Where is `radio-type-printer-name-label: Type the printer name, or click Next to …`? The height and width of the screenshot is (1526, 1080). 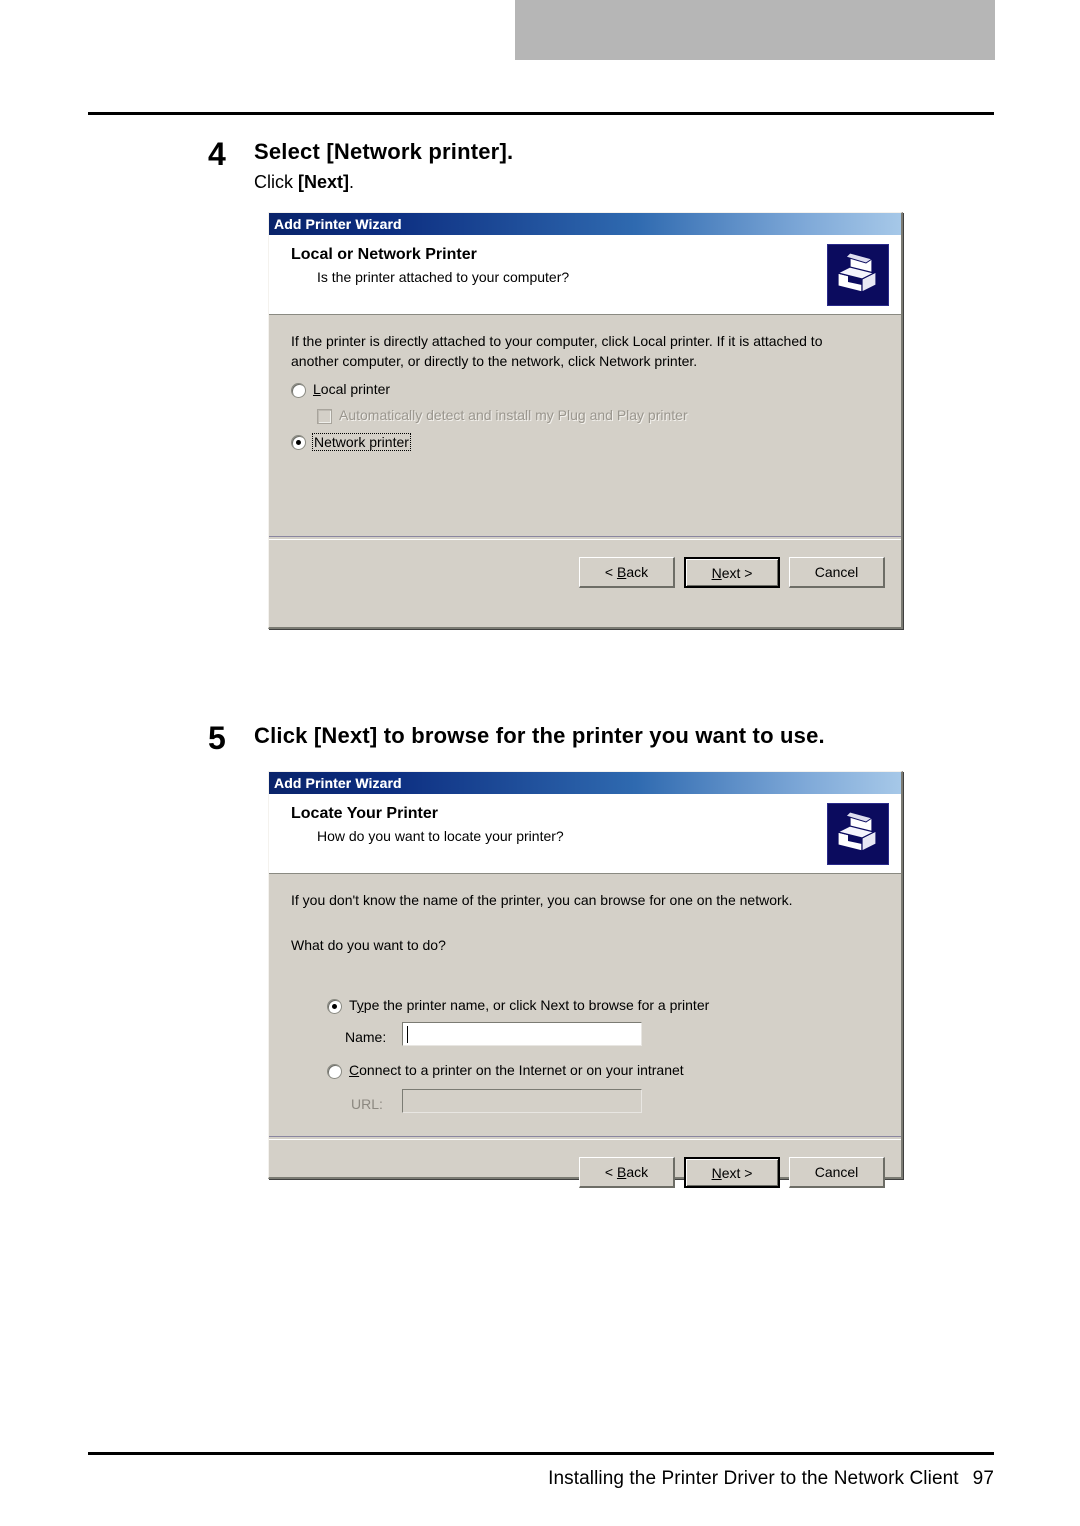 radio-type-printer-name-label: Type the printer name, or click Next to … is located at coordinates (529, 1005).